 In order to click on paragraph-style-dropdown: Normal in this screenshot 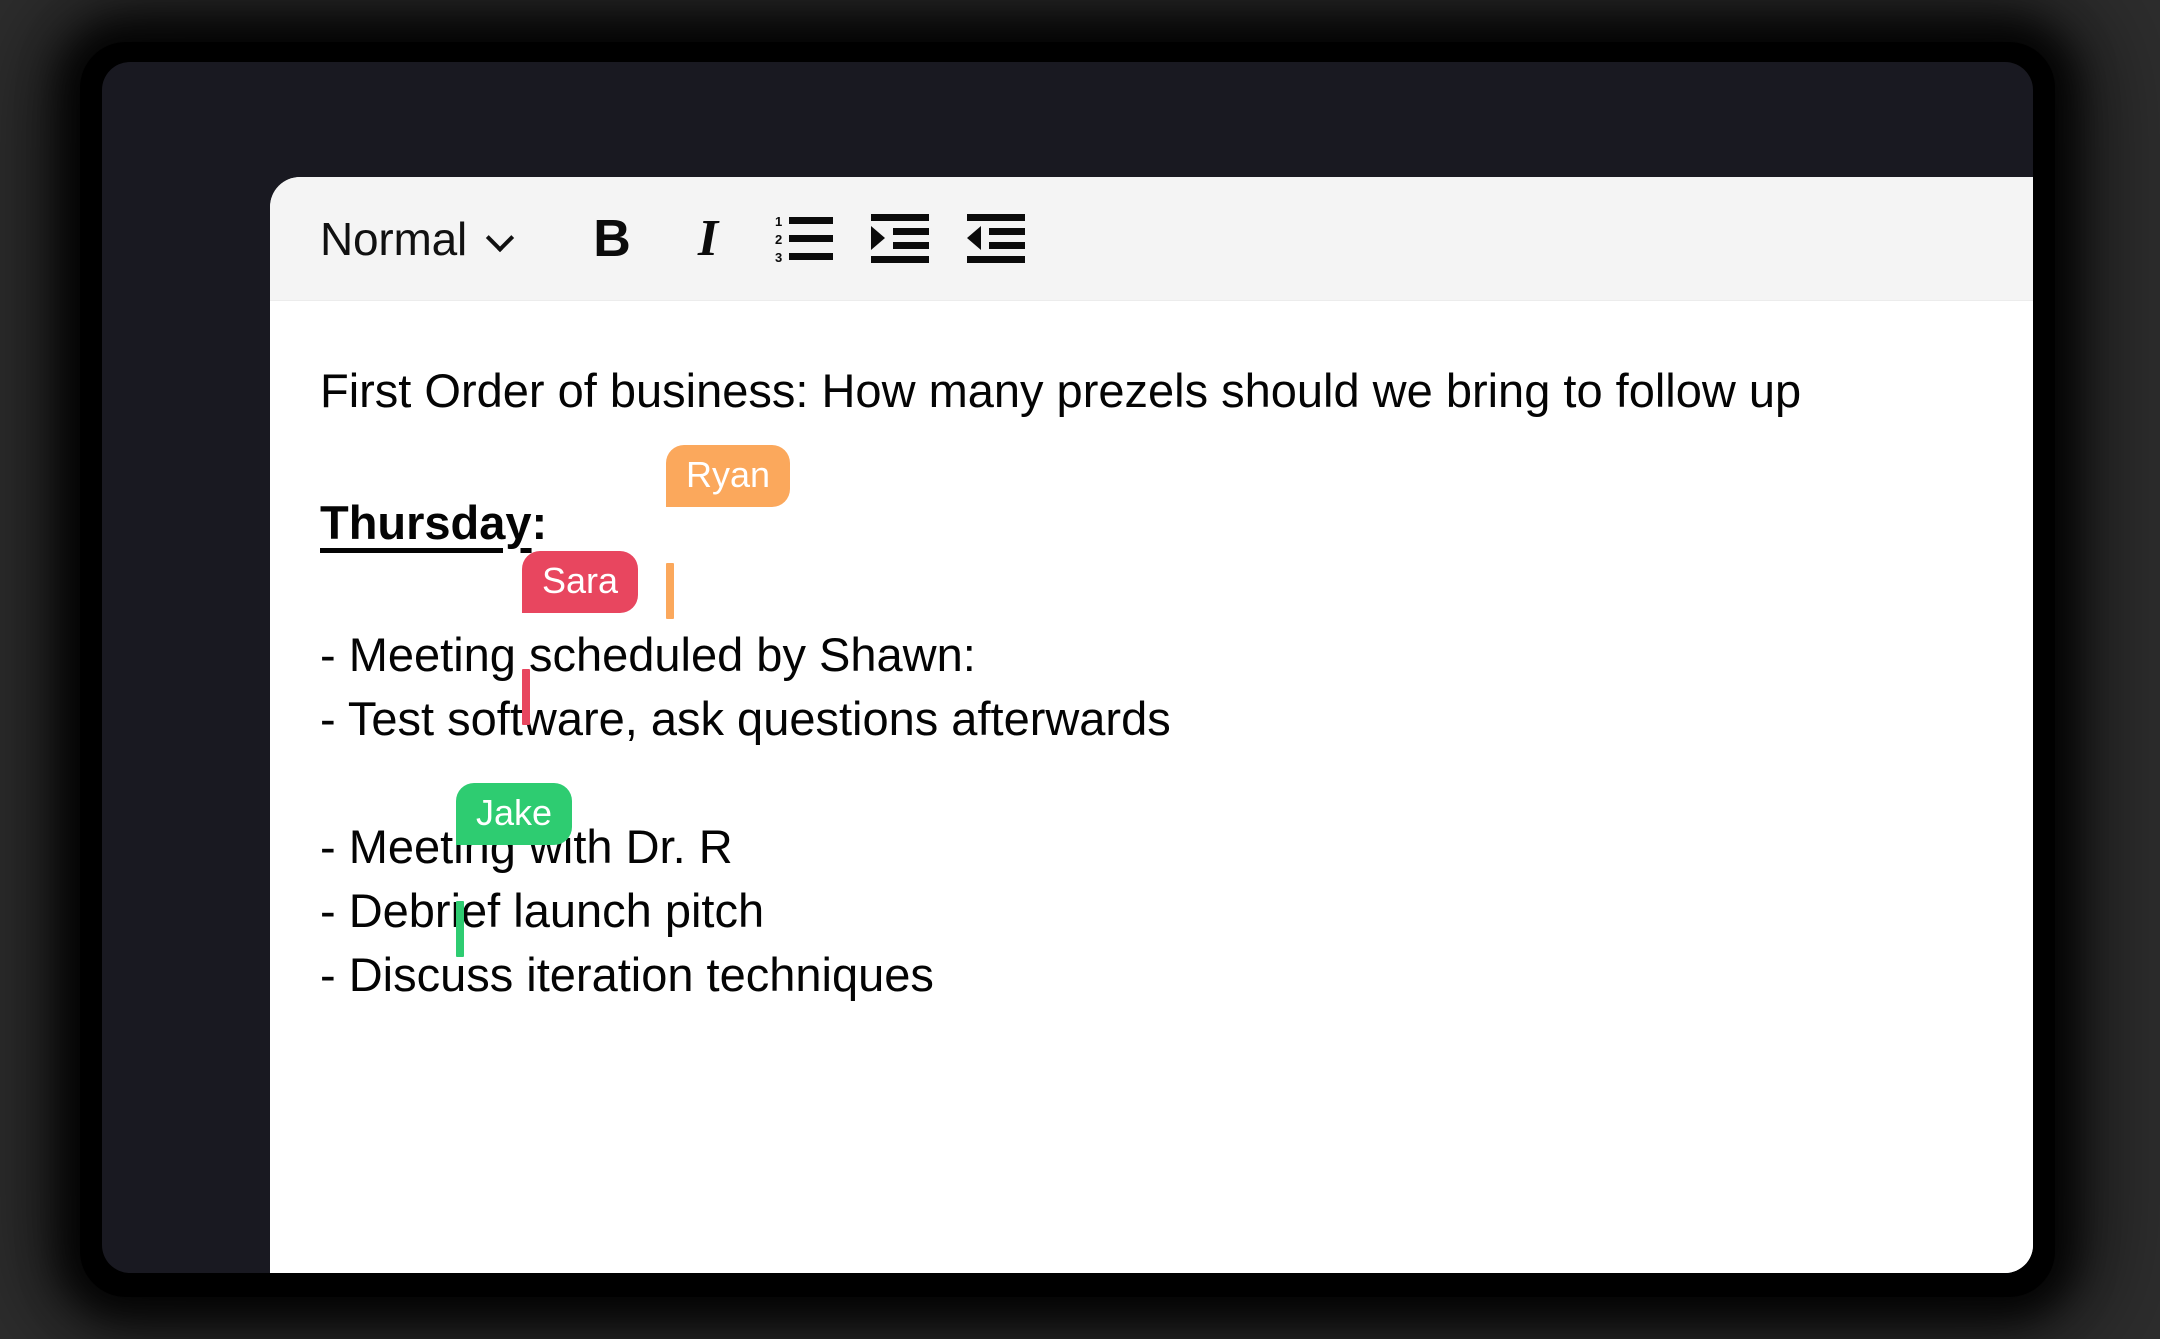, I will do `click(416, 239)`.